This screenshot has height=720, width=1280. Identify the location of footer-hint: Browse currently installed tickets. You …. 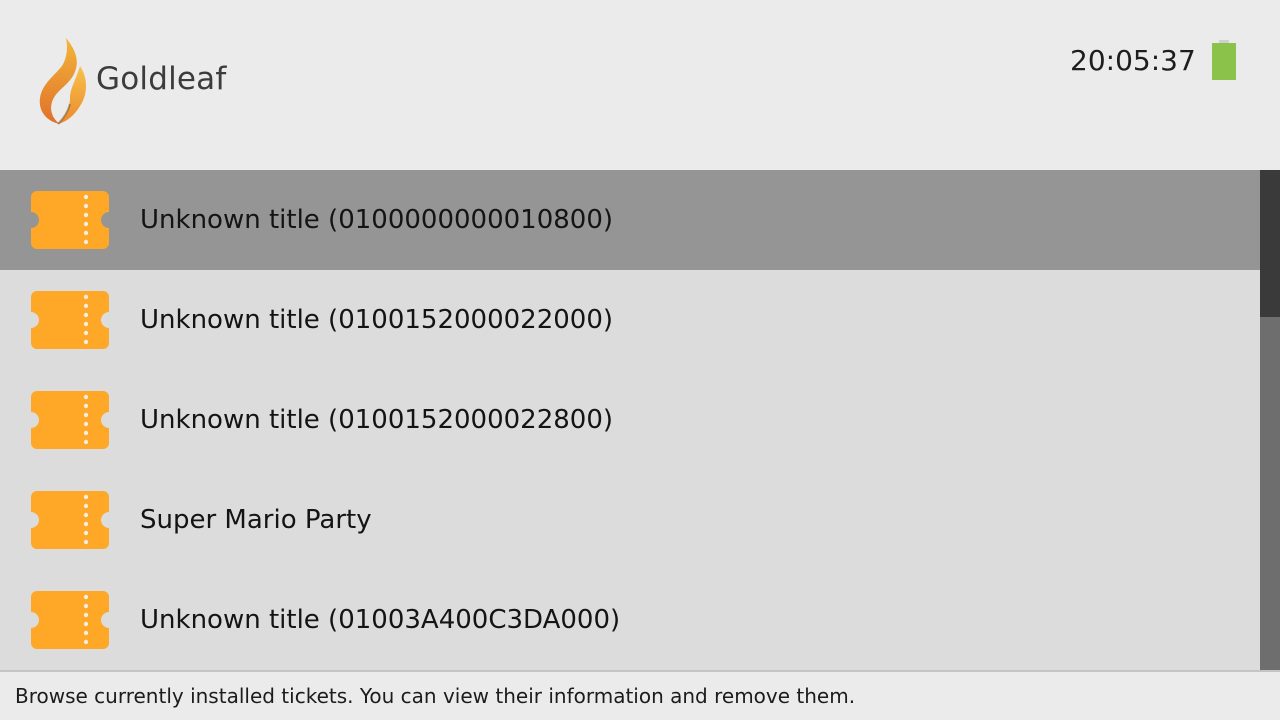
(435, 696).